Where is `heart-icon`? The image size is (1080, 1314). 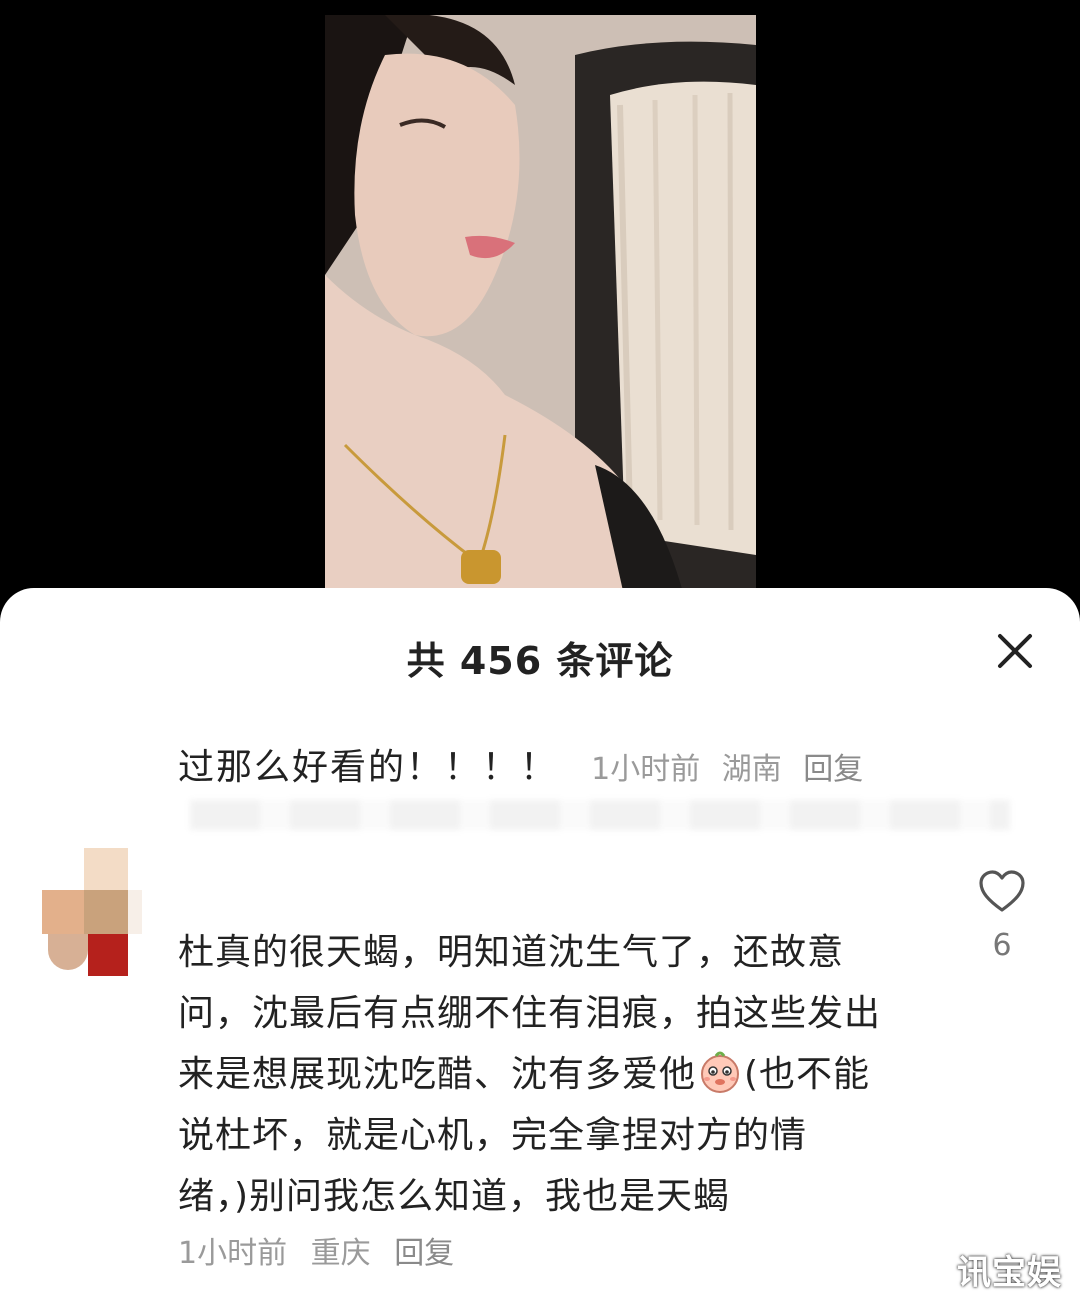
heart-icon is located at coordinates (1002, 891).